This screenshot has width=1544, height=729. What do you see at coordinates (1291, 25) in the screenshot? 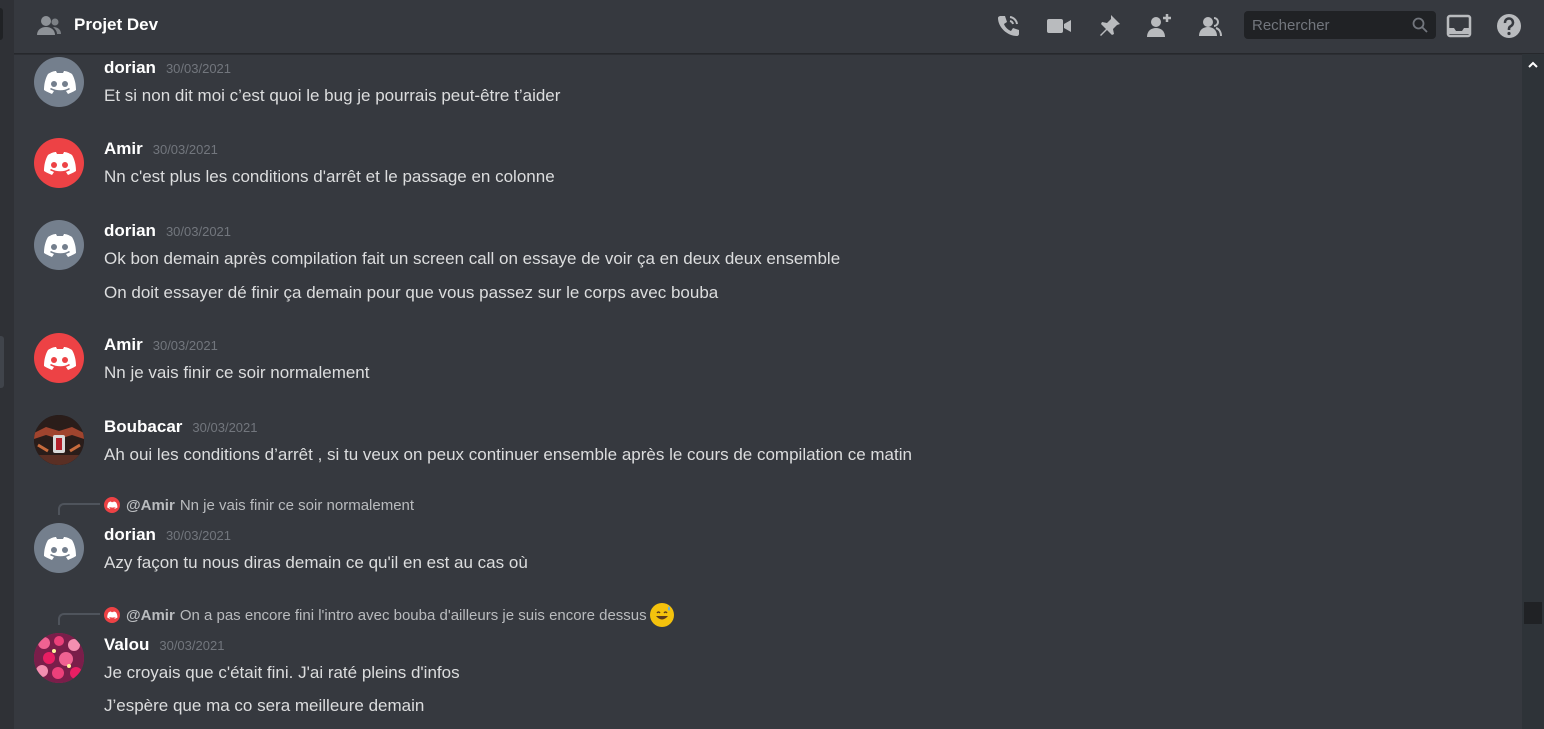
I see `search-placeholder: Rechercher` at bounding box center [1291, 25].